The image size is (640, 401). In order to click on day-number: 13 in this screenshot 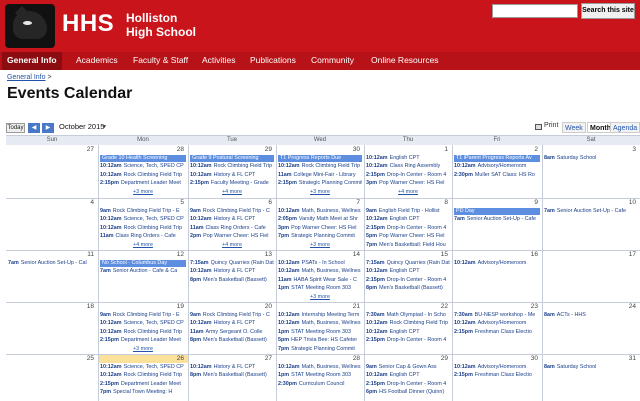, I will do `click(232, 254)`.